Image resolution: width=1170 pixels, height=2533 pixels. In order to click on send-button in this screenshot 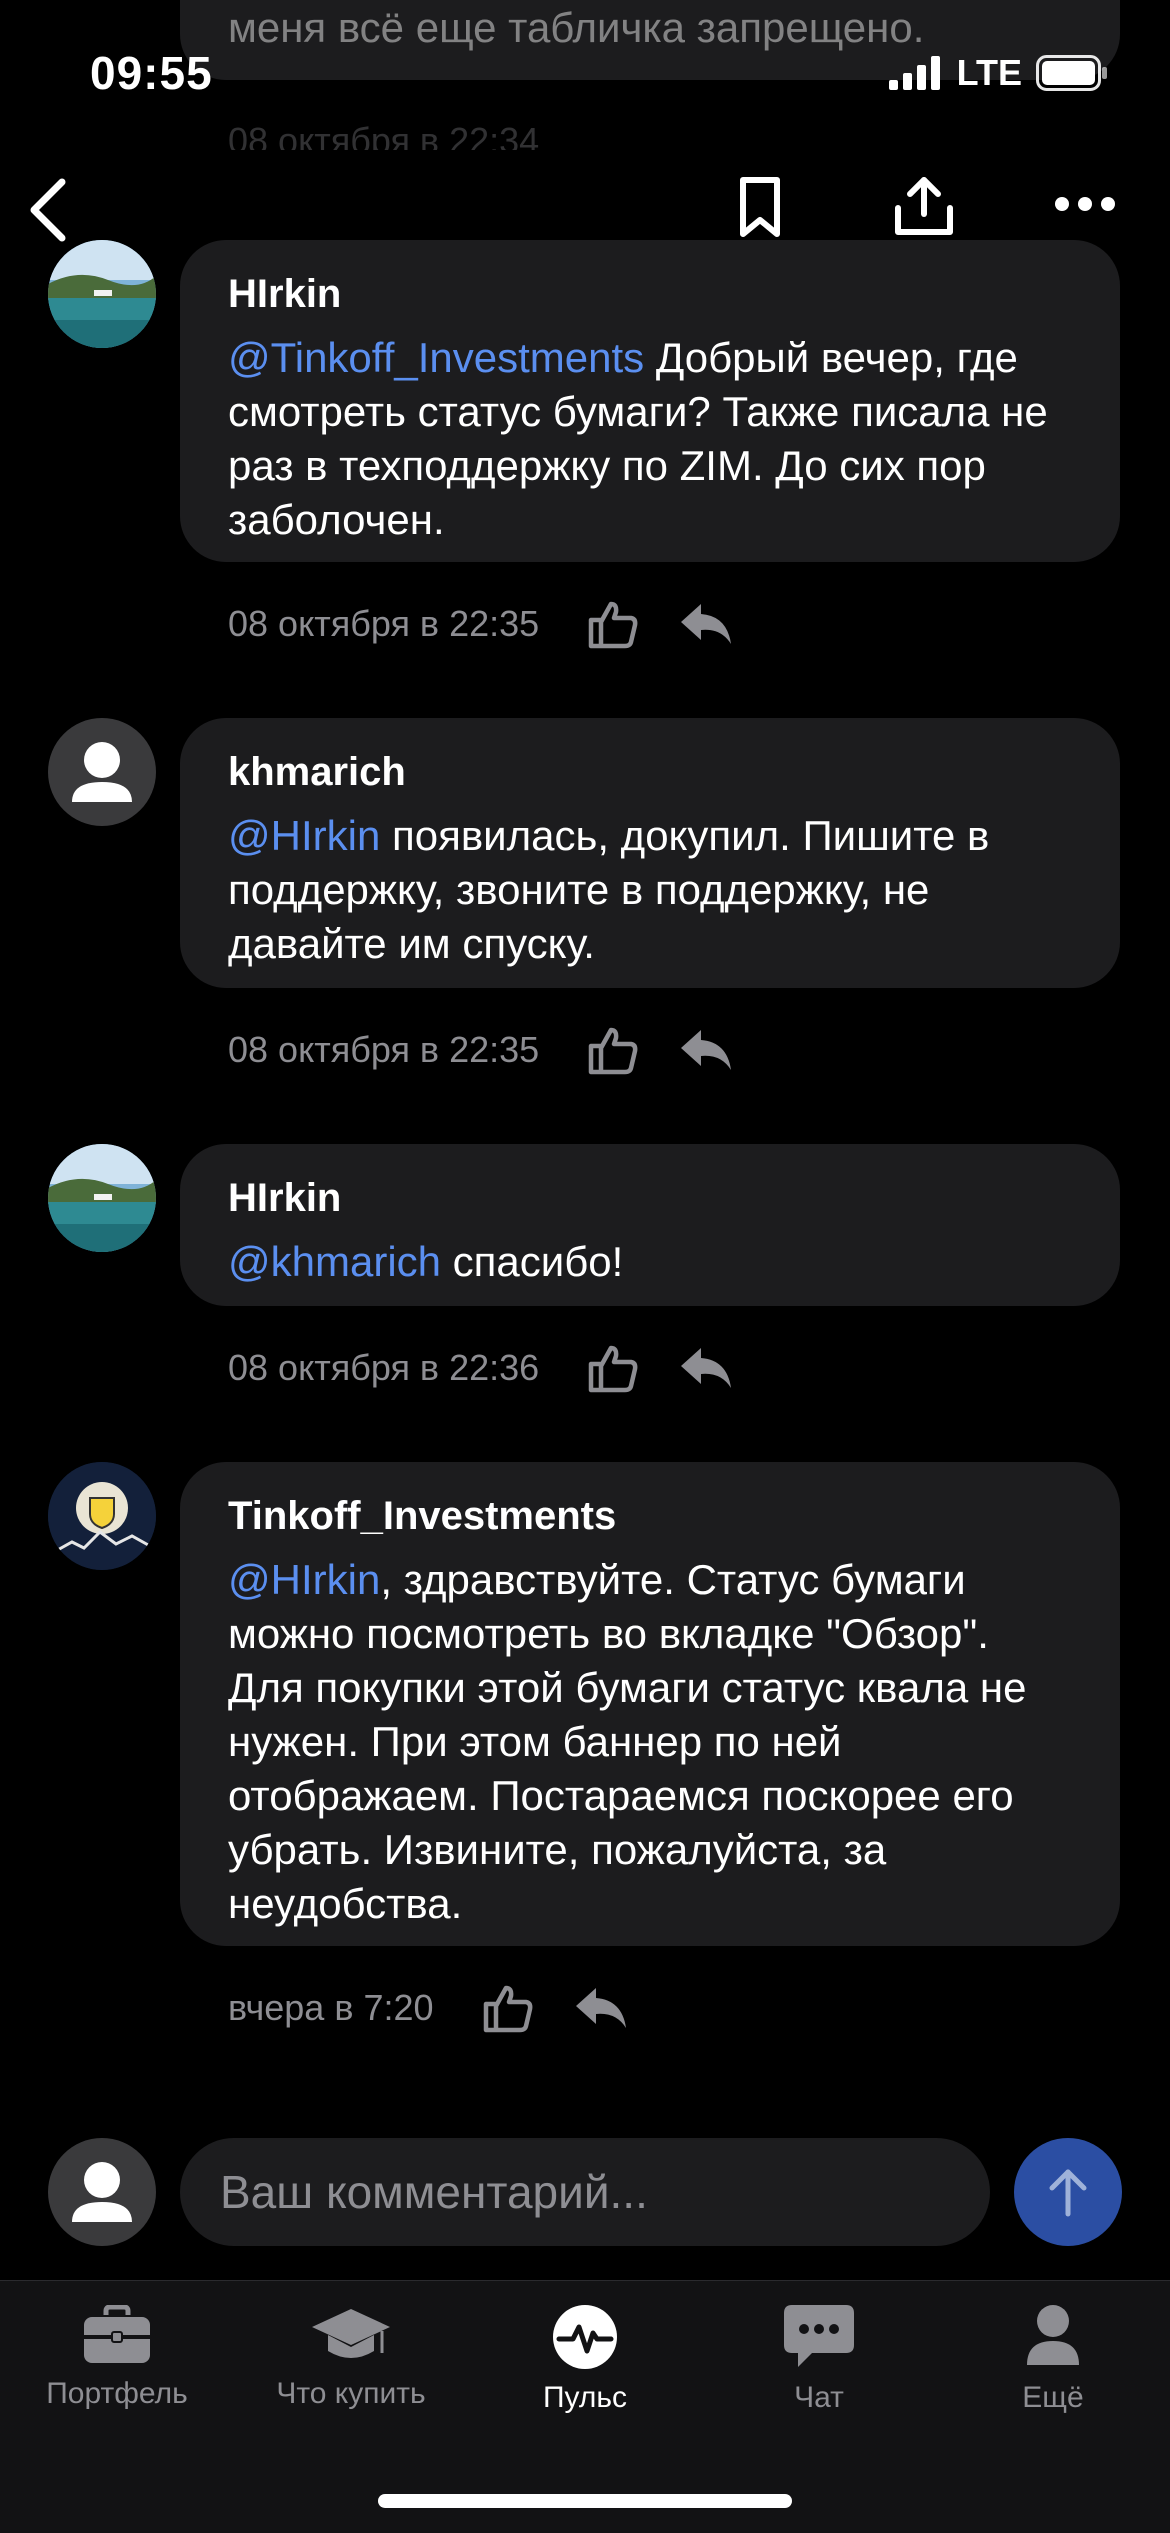, I will do `click(1068, 2192)`.